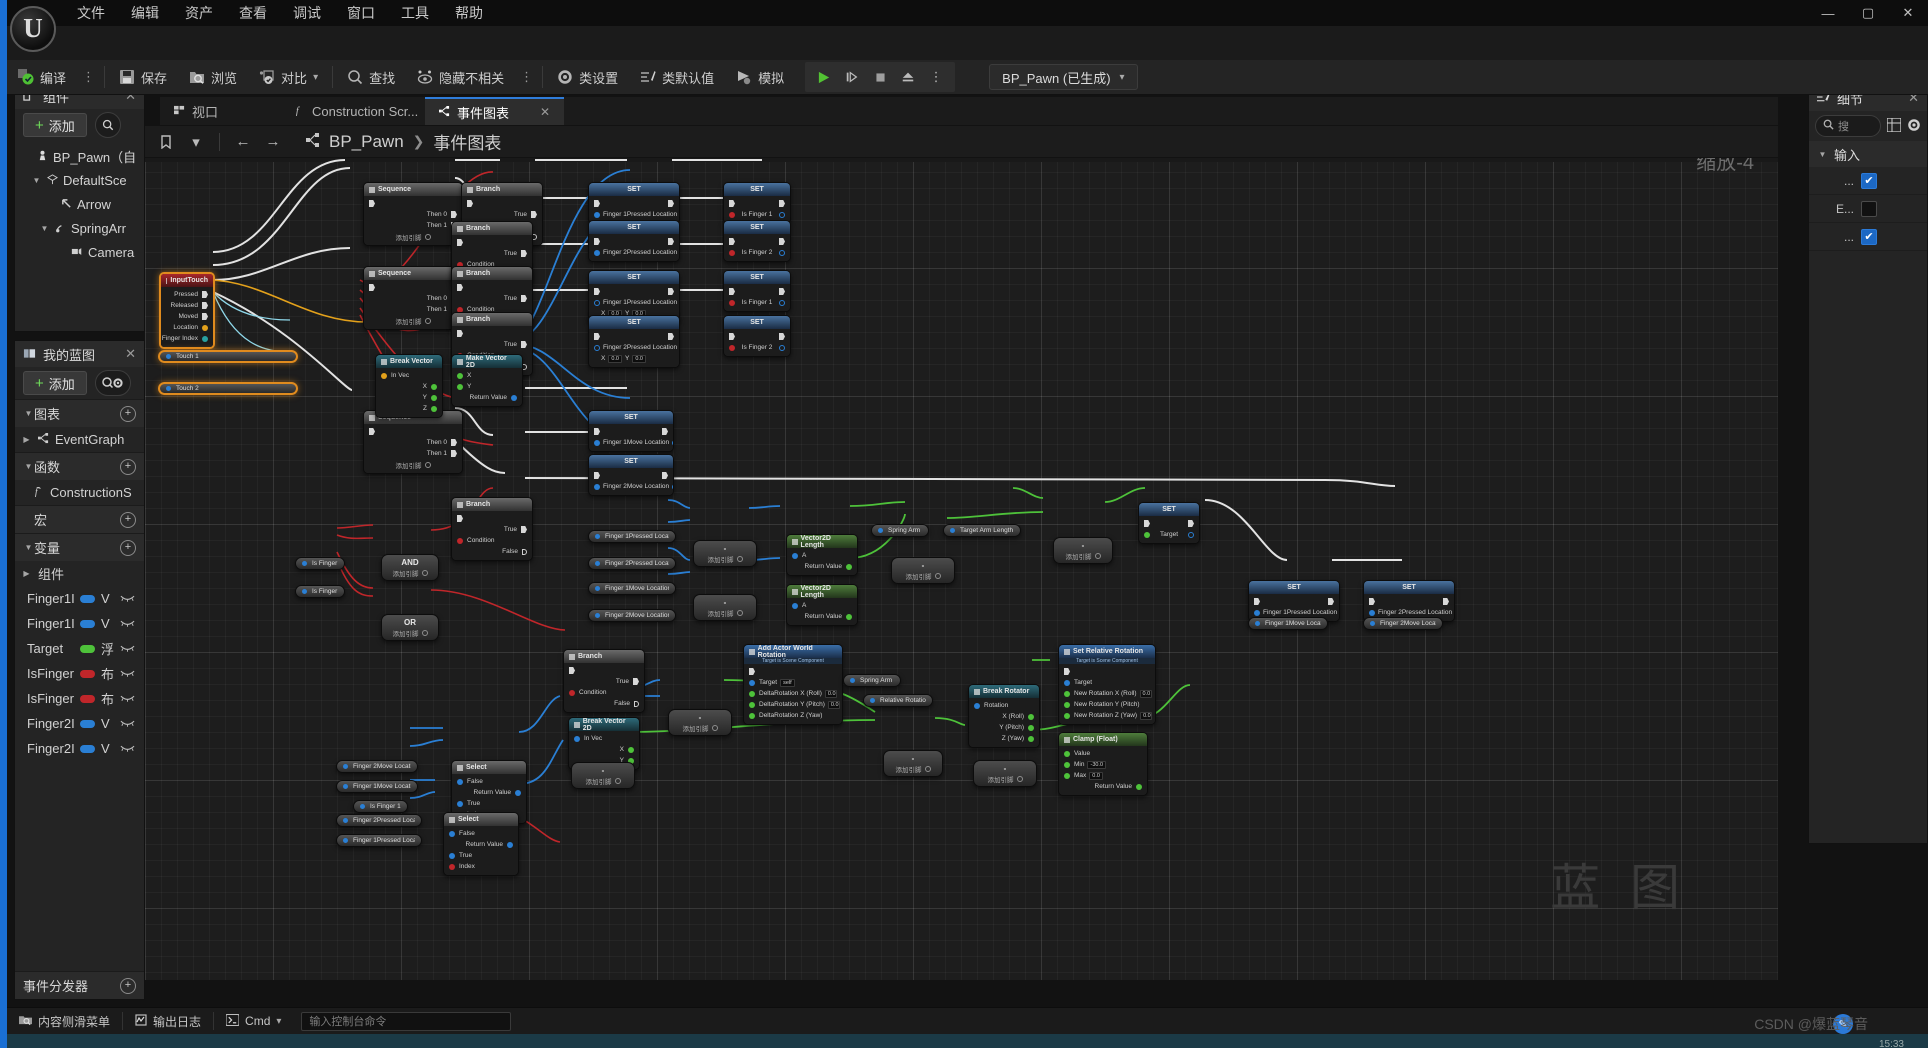 The height and width of the screenshot is (1048, 1928). What do you see at coordinates (460, 77) in the screenshot?
I see `hide-unrelated-button: 隐藏不相关` at bounding box center [460, 77].